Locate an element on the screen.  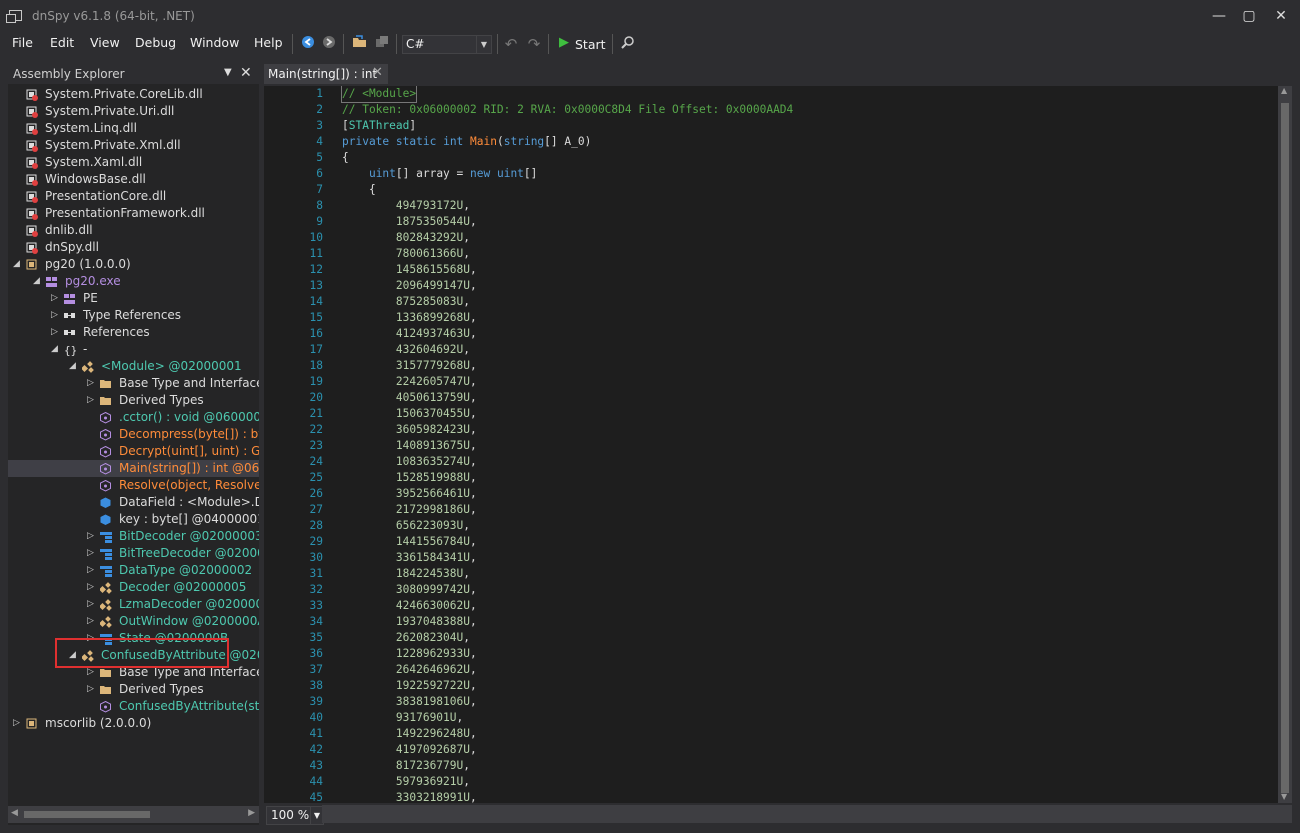
horizontal-scrollbar: ◀ ▶ is located at coordinates (133, 814).